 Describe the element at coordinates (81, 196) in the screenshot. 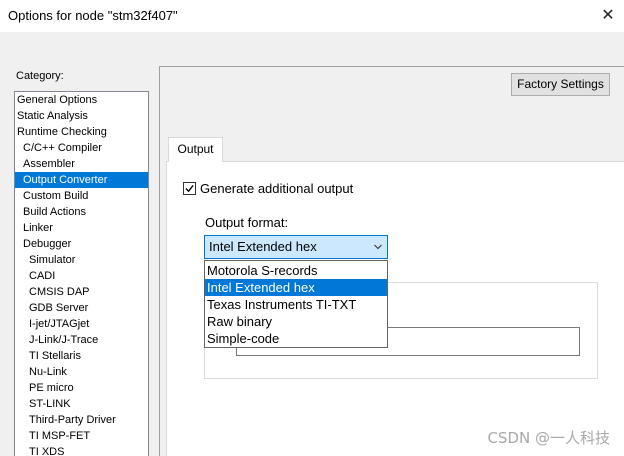

I see `category-item: Custom Build` at that location.